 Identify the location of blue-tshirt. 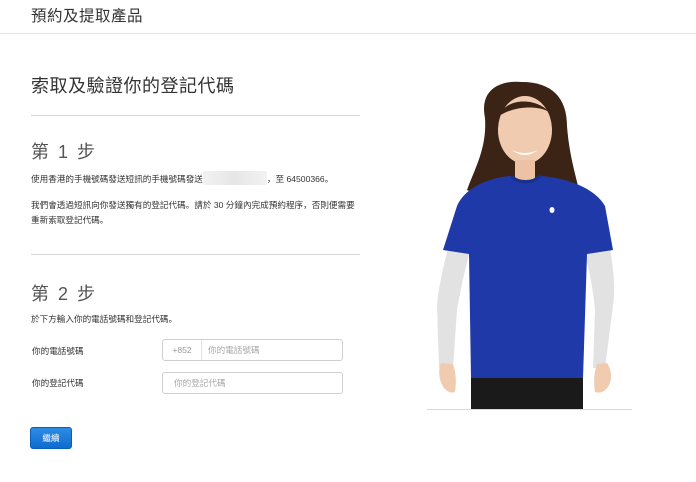
(528, 277).